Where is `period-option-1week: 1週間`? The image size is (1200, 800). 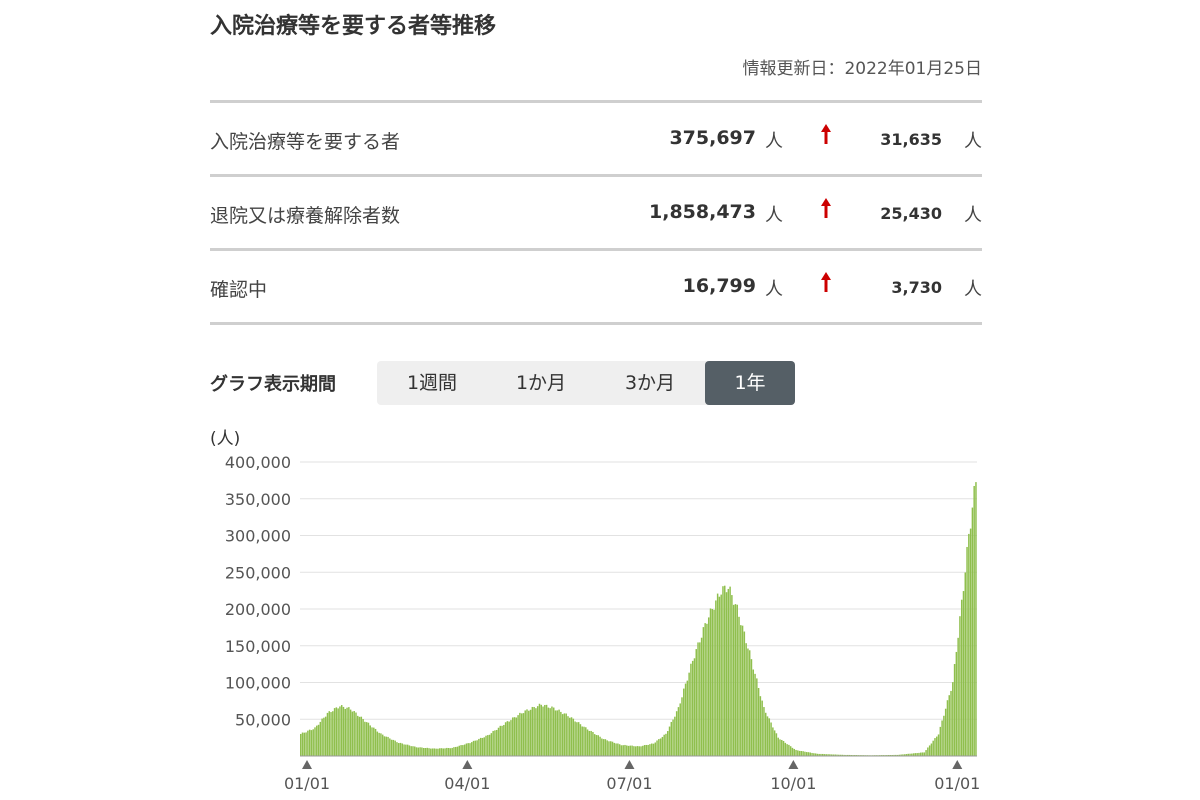
period-option-1week: 1週間 is located at coordinates (432, 383).